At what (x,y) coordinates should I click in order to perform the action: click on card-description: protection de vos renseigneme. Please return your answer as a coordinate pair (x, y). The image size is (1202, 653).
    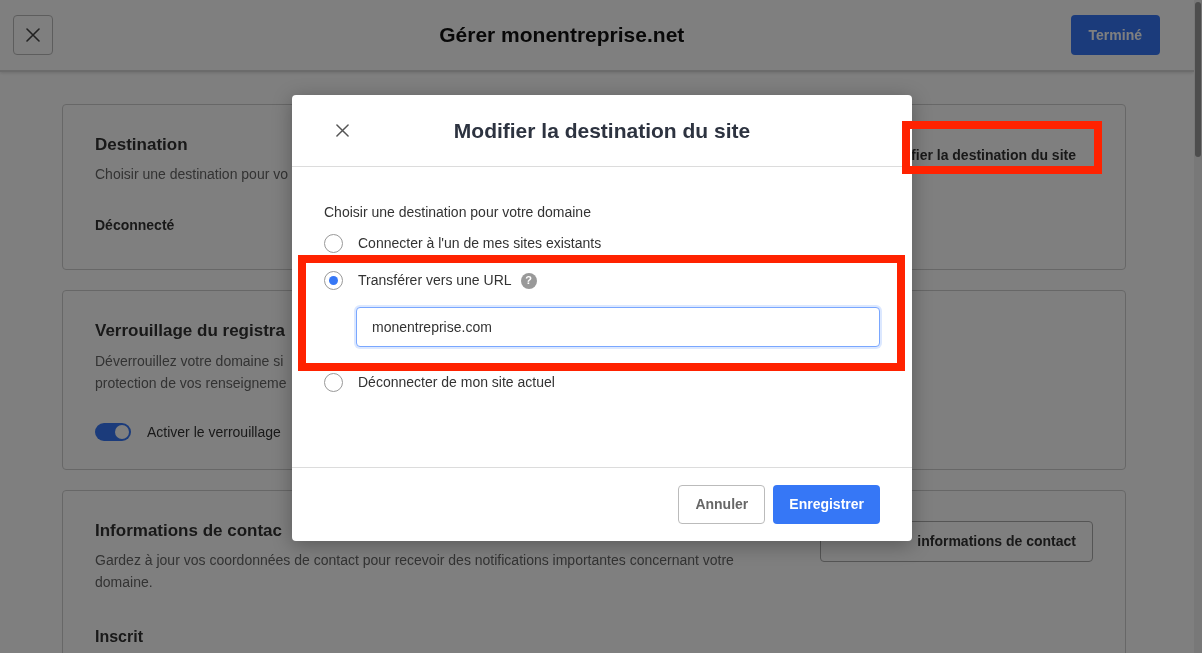
    Looking at the image, I should click on (191, 383).